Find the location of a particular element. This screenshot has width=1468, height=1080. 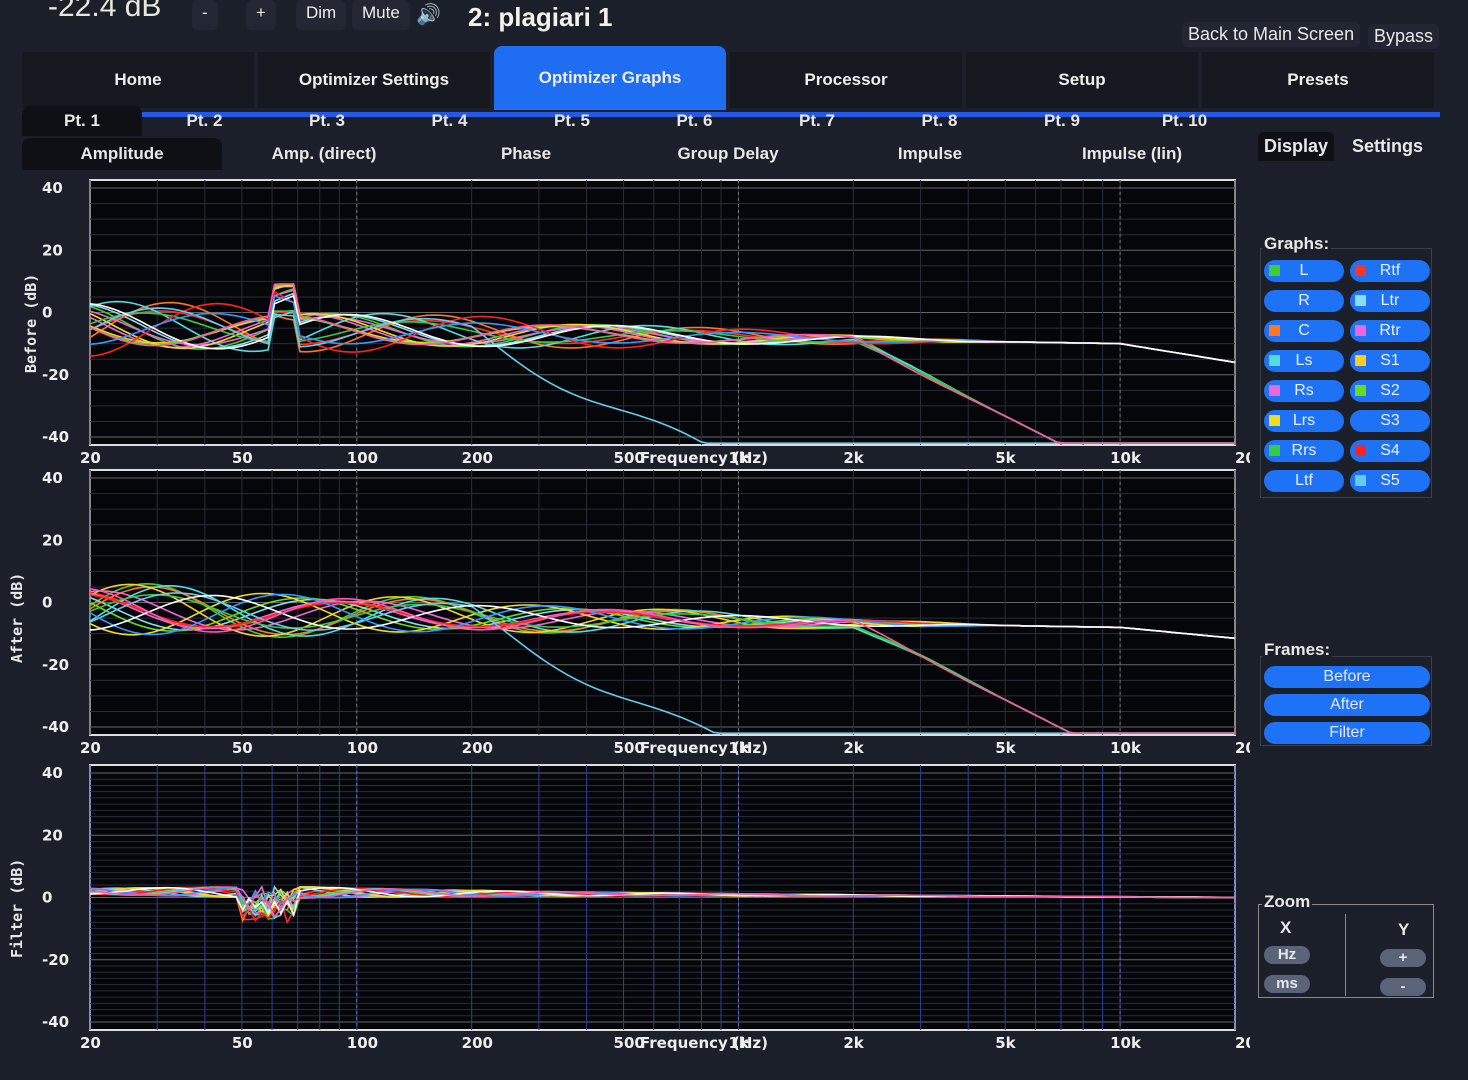

x-tick-label: 50 is located at coordinates (242, 1043).